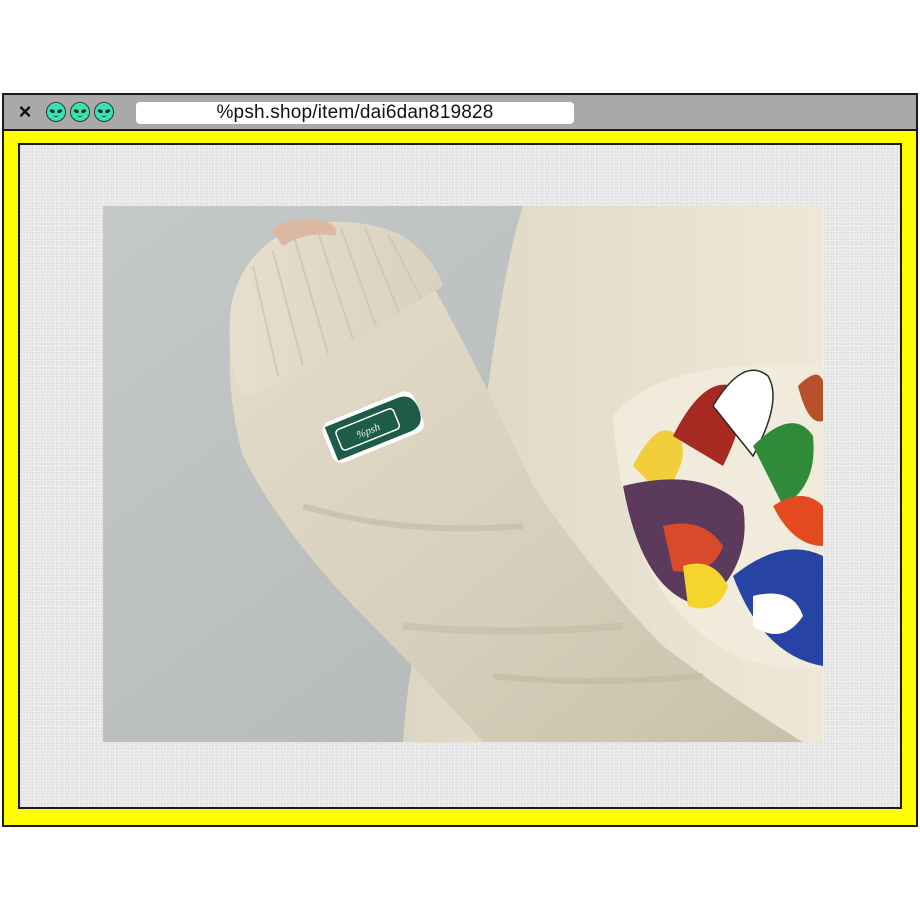 Image resolution: width=920 pixels, height=920 pixels. I want to click on close-icon: ×, so click(25, 112).